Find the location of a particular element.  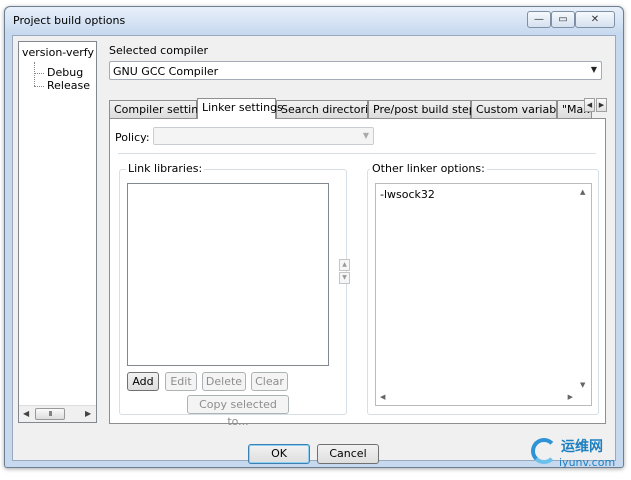

chevron-right-icon: ▶ is located at coordinates (601, 105).